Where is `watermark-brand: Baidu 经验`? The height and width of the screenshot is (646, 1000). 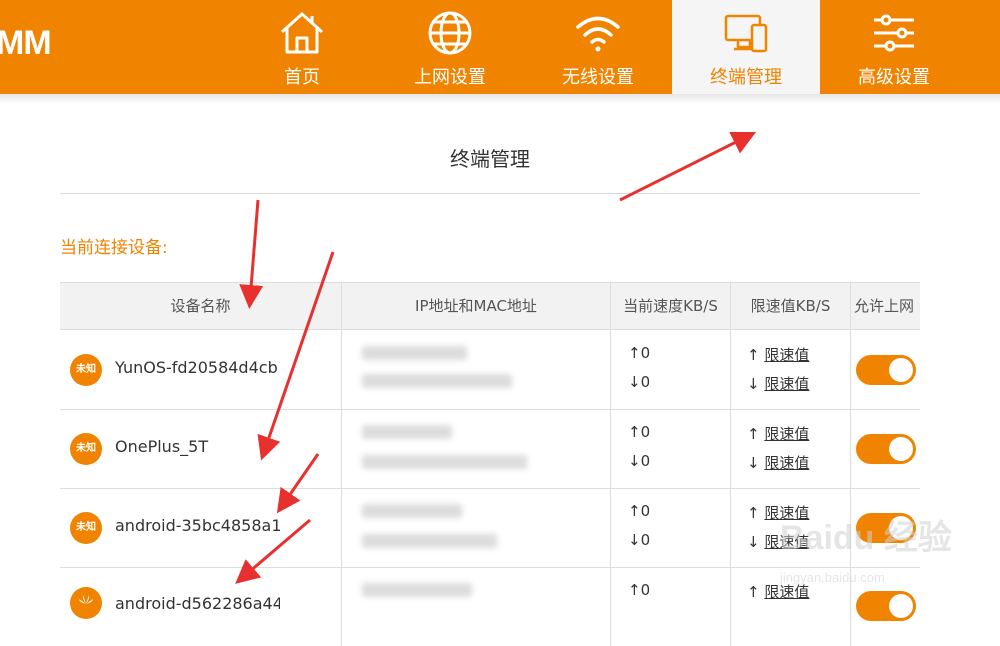 watermark-brand: Baidu 经验 is located at coordinates (866, 538).